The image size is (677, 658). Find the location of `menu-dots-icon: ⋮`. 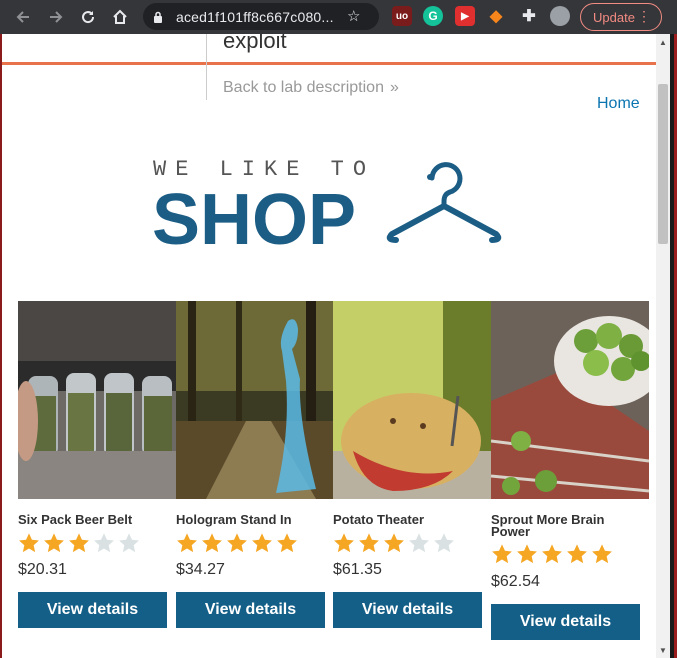

menu-dots-icon: ⋮ is located at coordinates (644, 16).